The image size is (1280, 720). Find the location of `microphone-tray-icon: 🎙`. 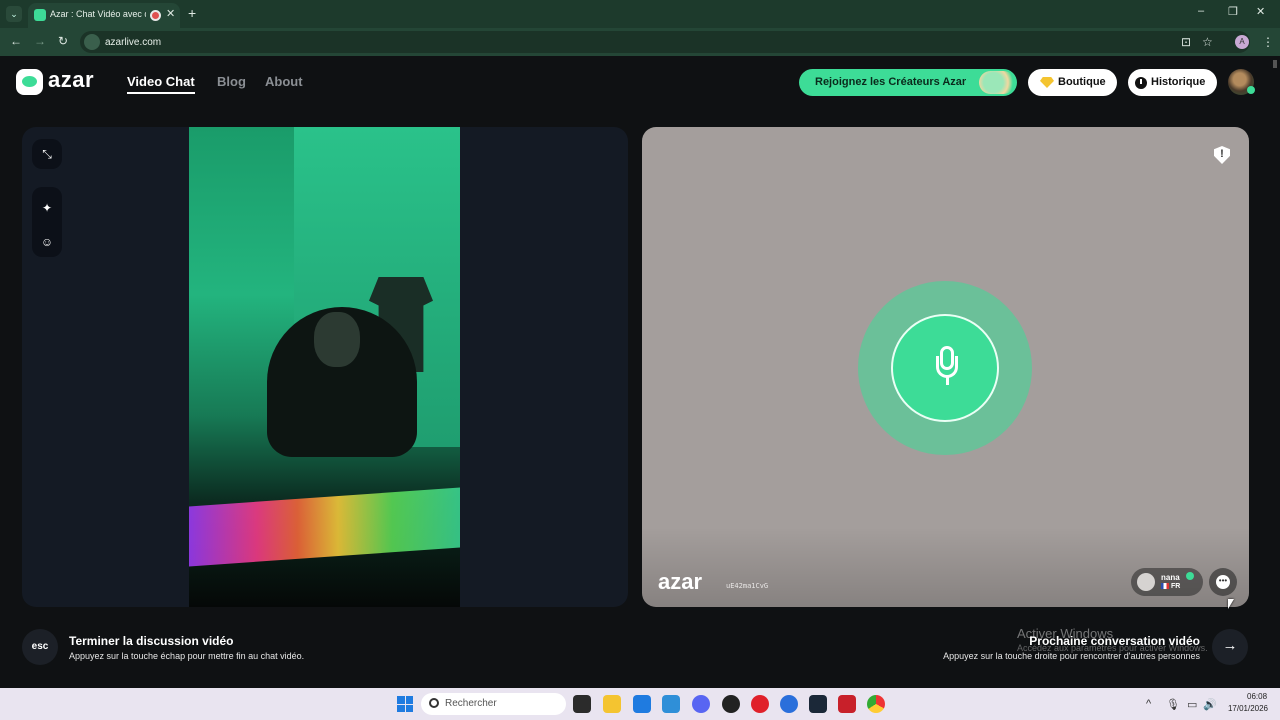

microphone-tray-icon: 🎙 is located at coordinates (1173, 704).